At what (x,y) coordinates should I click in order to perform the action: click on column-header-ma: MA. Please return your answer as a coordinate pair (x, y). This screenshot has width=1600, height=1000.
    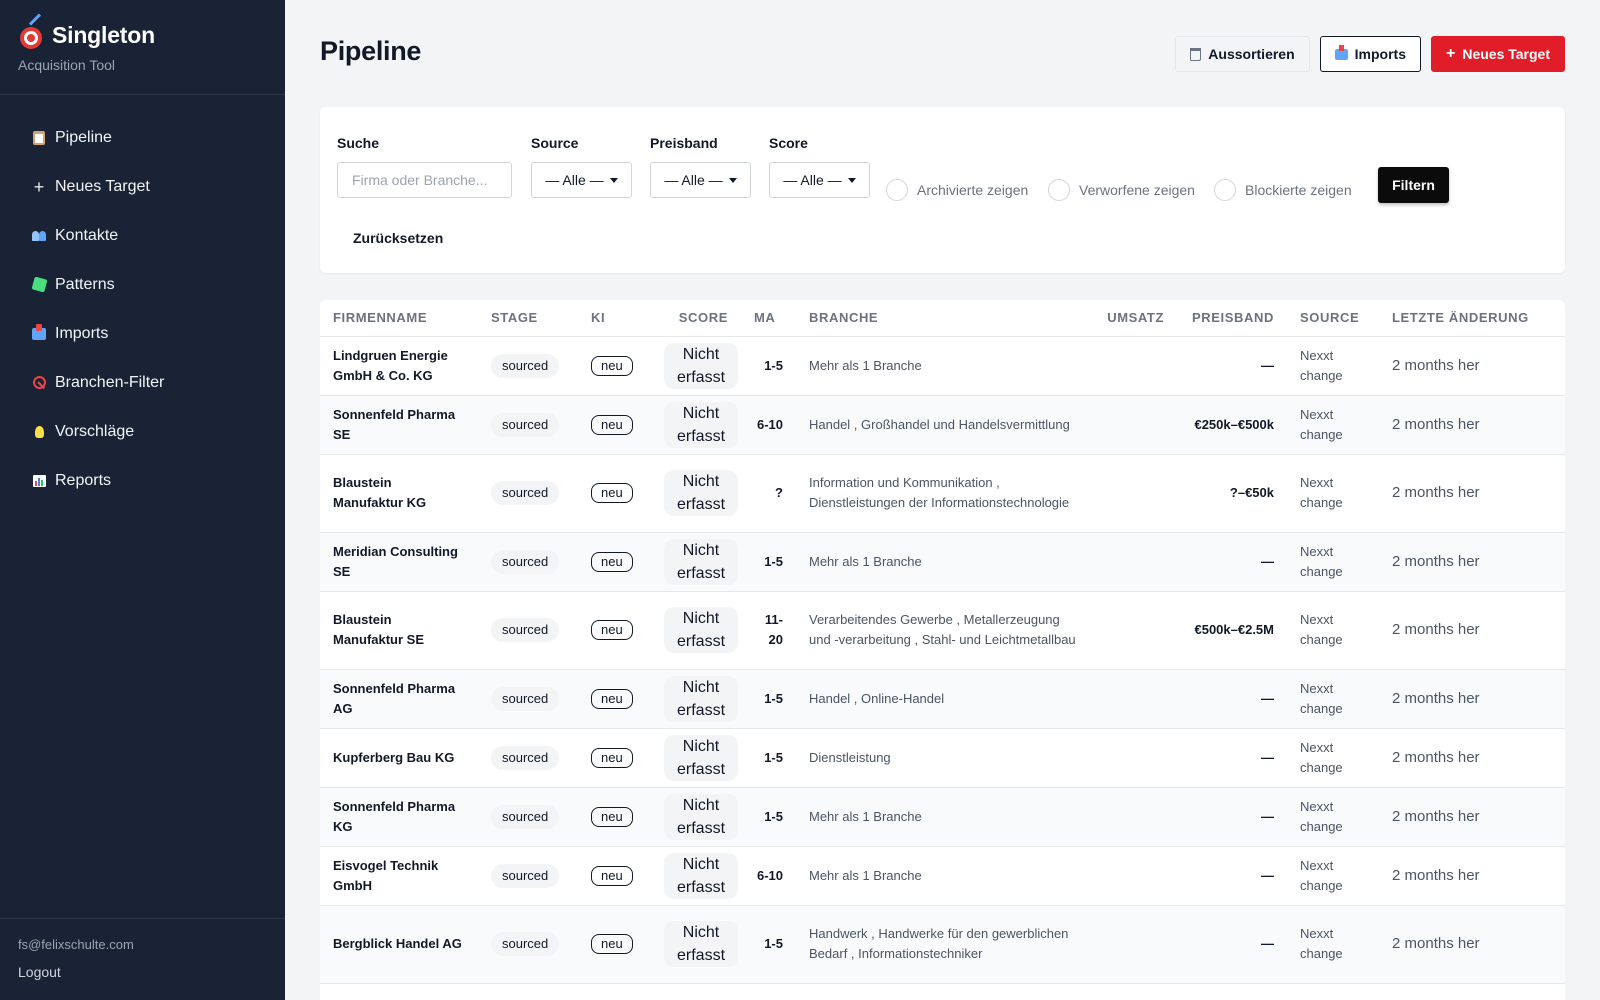
    Looking at the image, I should click on (768, 318).